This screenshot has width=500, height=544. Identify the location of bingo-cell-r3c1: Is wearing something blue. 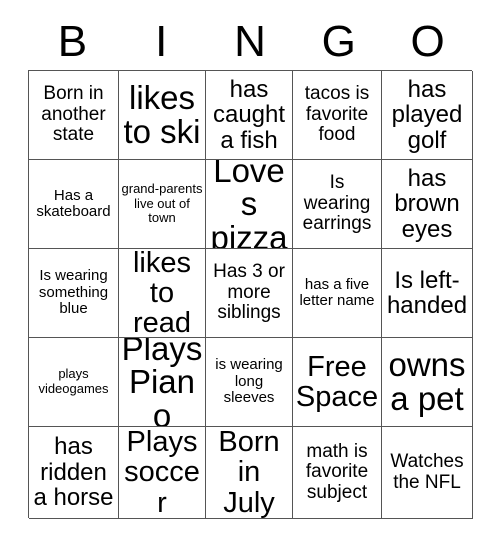
(74, 293).